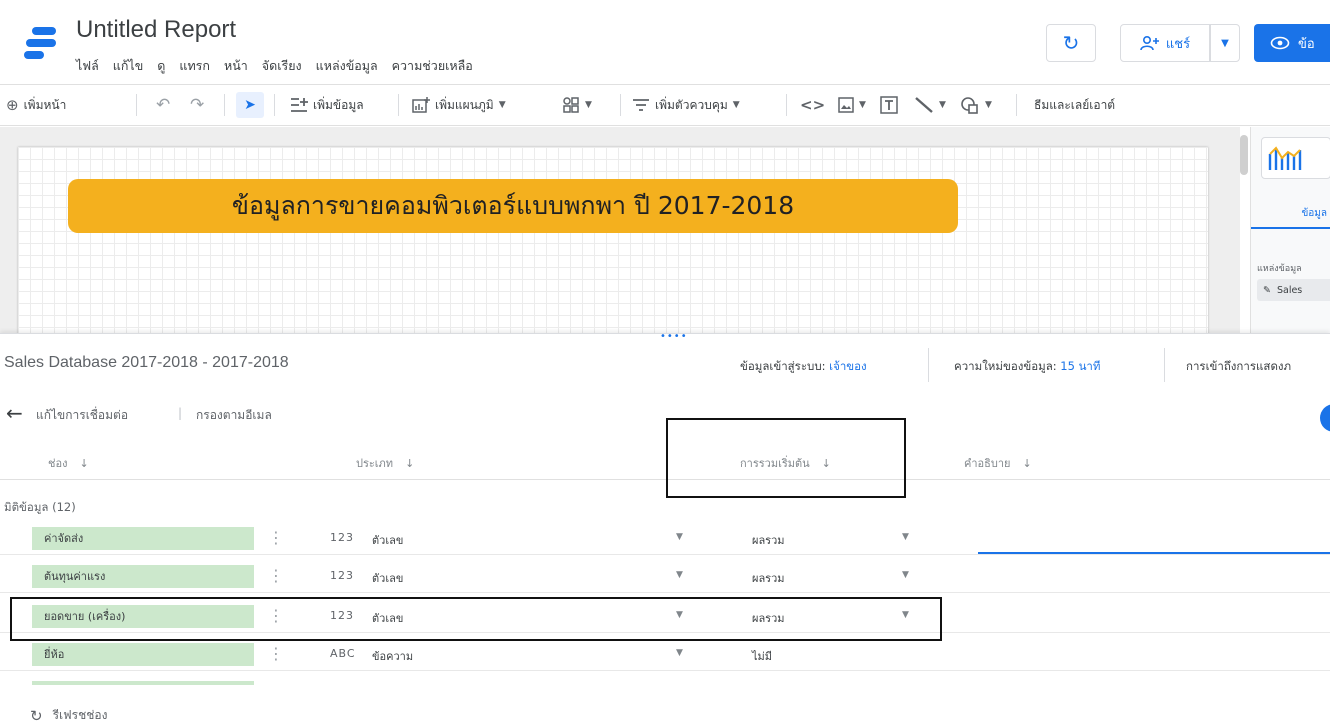  What do you see at coordinates (803, 367) in the screenshot?
I see `credentials-info: ข้อมูลเข้าสู่ระบบ: เจ้าของ` at bounding box center [803, 367].